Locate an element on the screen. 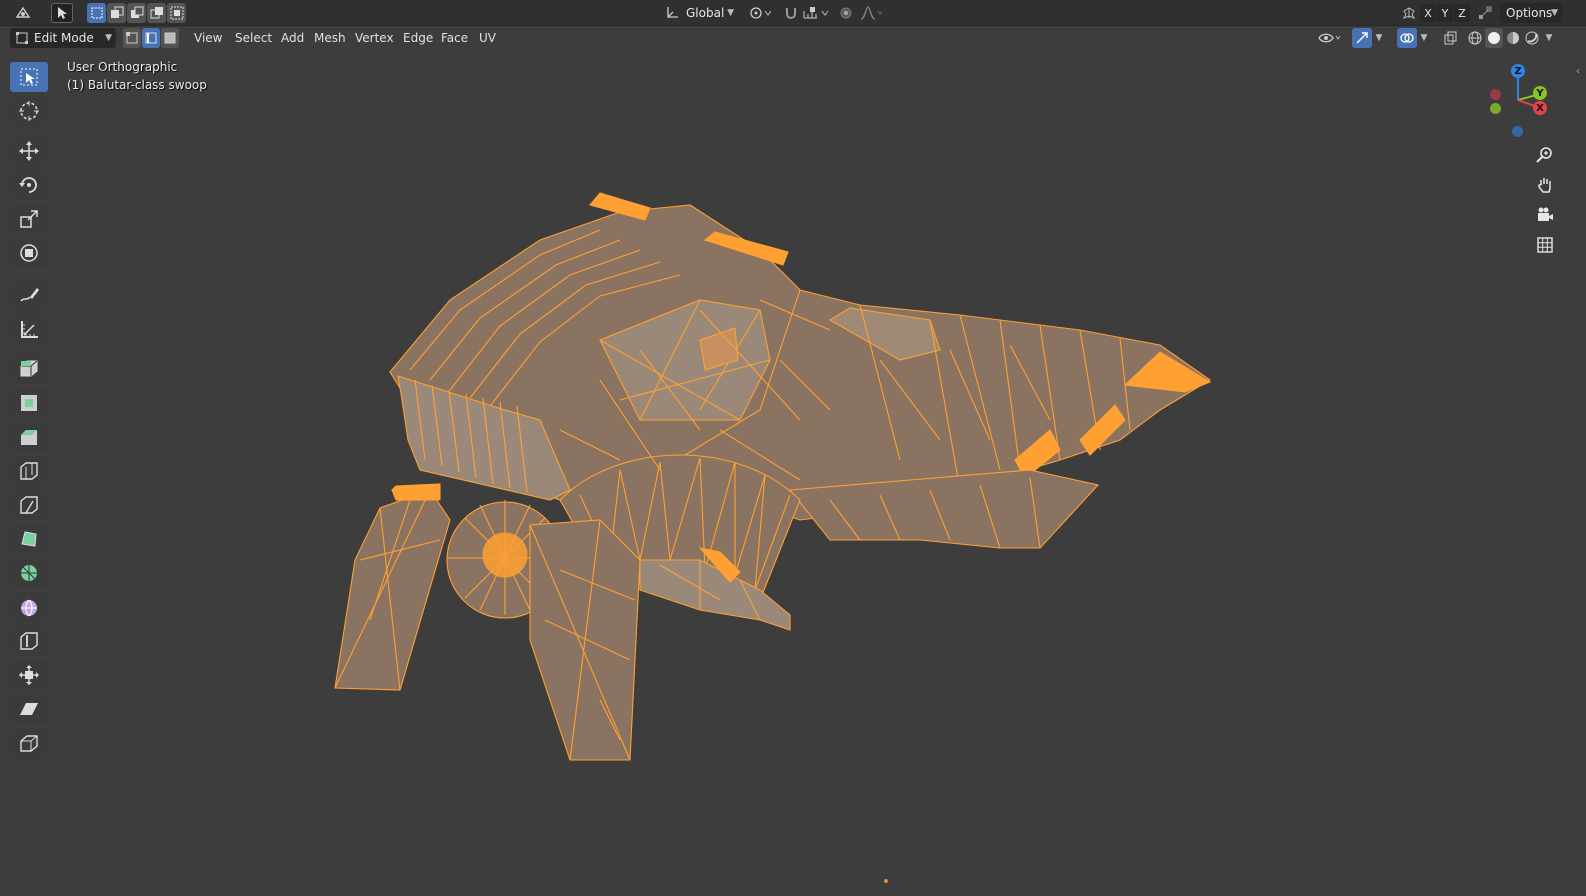 The image size is (1586, 896). spin-tool is located at coordinates (29, 573).